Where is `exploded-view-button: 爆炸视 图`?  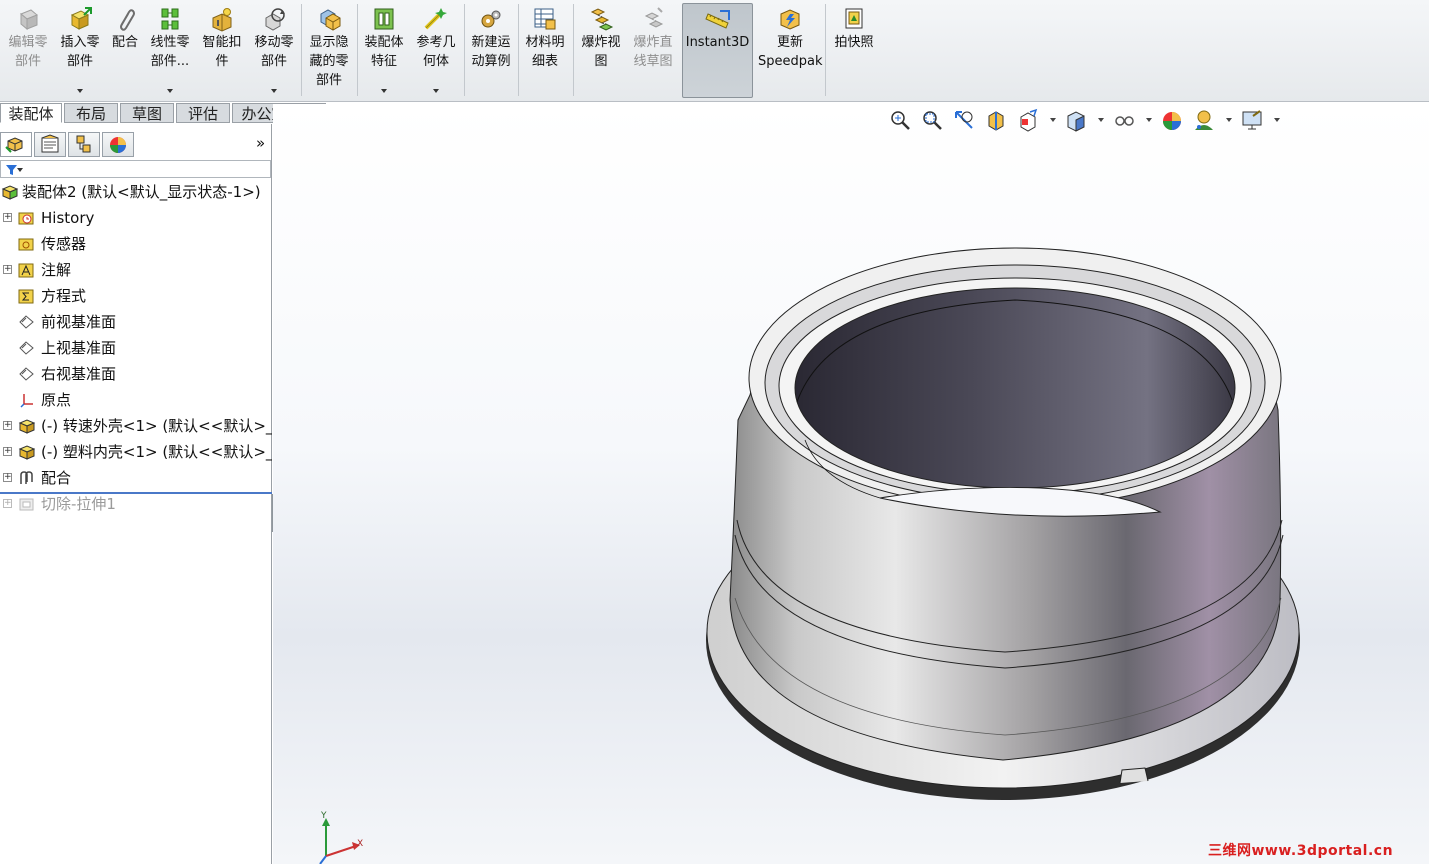
exploded-view-button: 爆炸视 图 is located at coordinates (601, 51).